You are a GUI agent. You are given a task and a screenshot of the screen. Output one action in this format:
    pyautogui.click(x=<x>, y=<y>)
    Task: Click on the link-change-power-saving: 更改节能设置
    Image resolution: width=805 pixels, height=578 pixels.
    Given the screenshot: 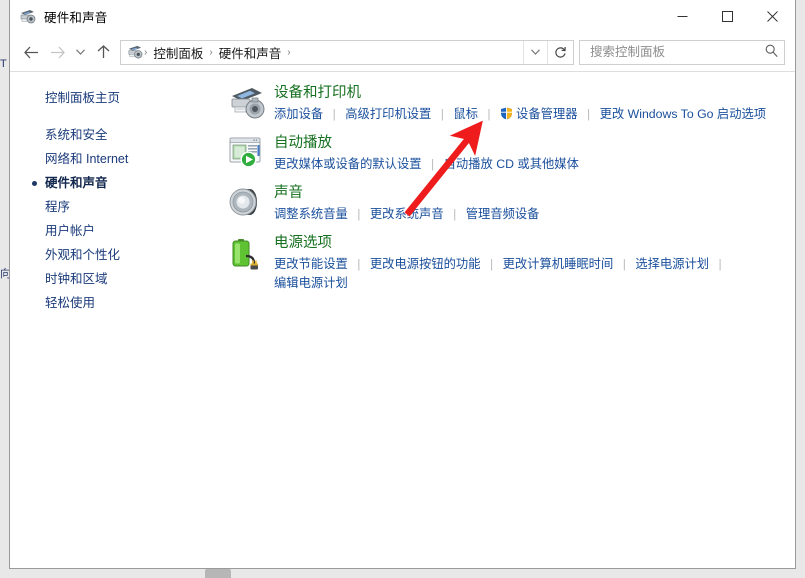 What is the action you would take?
    pyautogui.click(x=311, y=264)
    